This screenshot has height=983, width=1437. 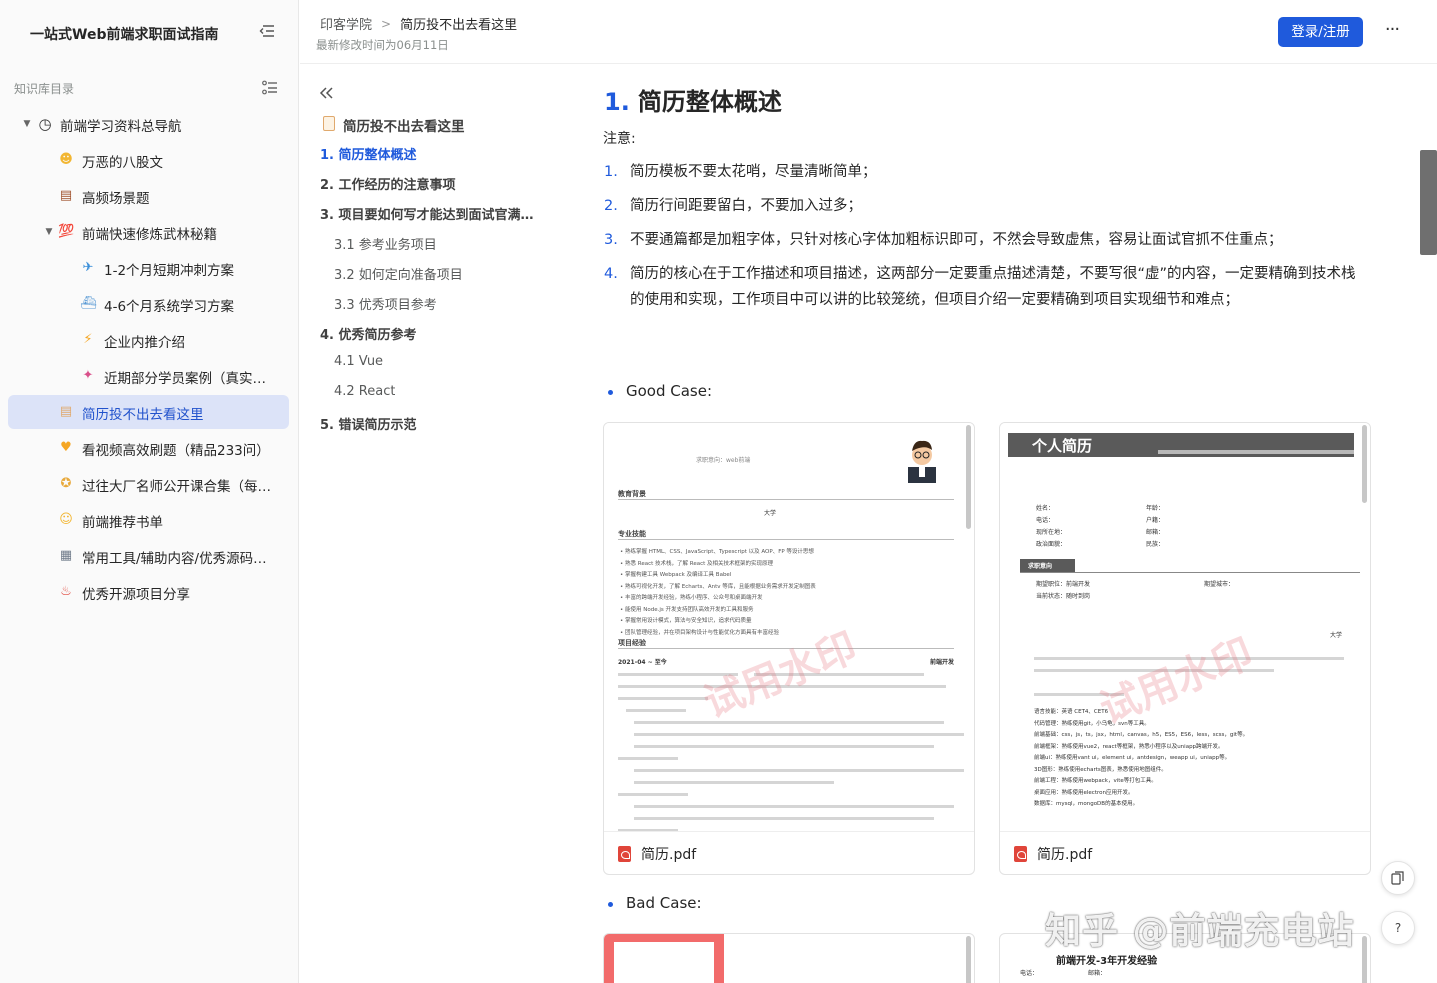 What do you see at coordinates (121, 127) in the screenshot?
I see `sidebar-item-label: 前端学习资料总导航` at bounding box center [121, 127].